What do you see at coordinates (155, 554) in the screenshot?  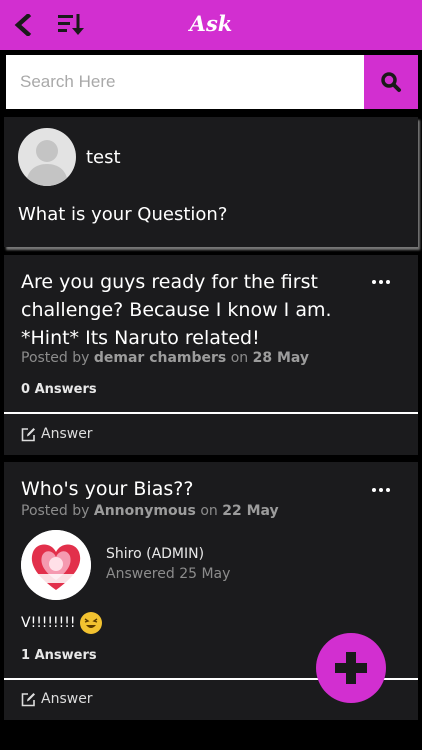 I see `answerer-name: Shiro (ADMIN)` at bounding box center [155, 554].